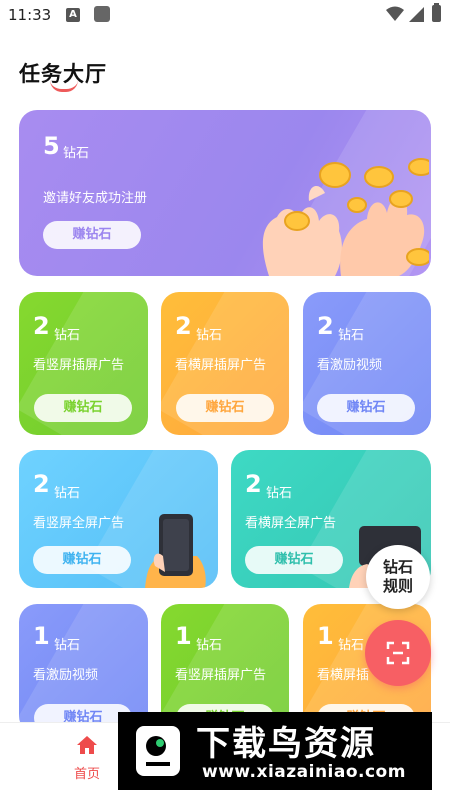 Image resolution: width=450 pixels, height=800 pixels. I want to click on task-description: 看横屏全屏广告, so click(291, 523).